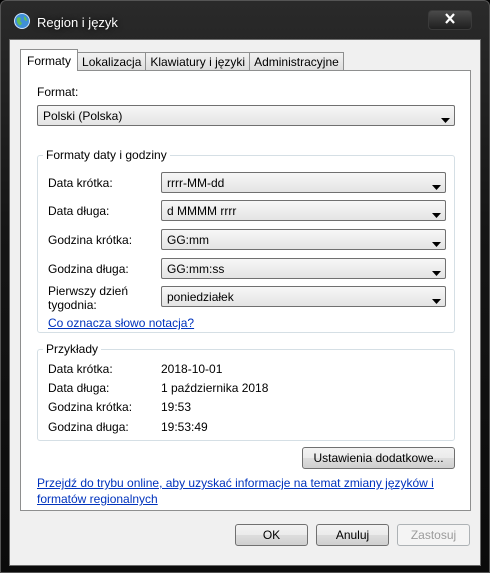  Describe the element at coordinates (188, 240) in the screenshot. I see `short-time-value: GG:mm` at that location.